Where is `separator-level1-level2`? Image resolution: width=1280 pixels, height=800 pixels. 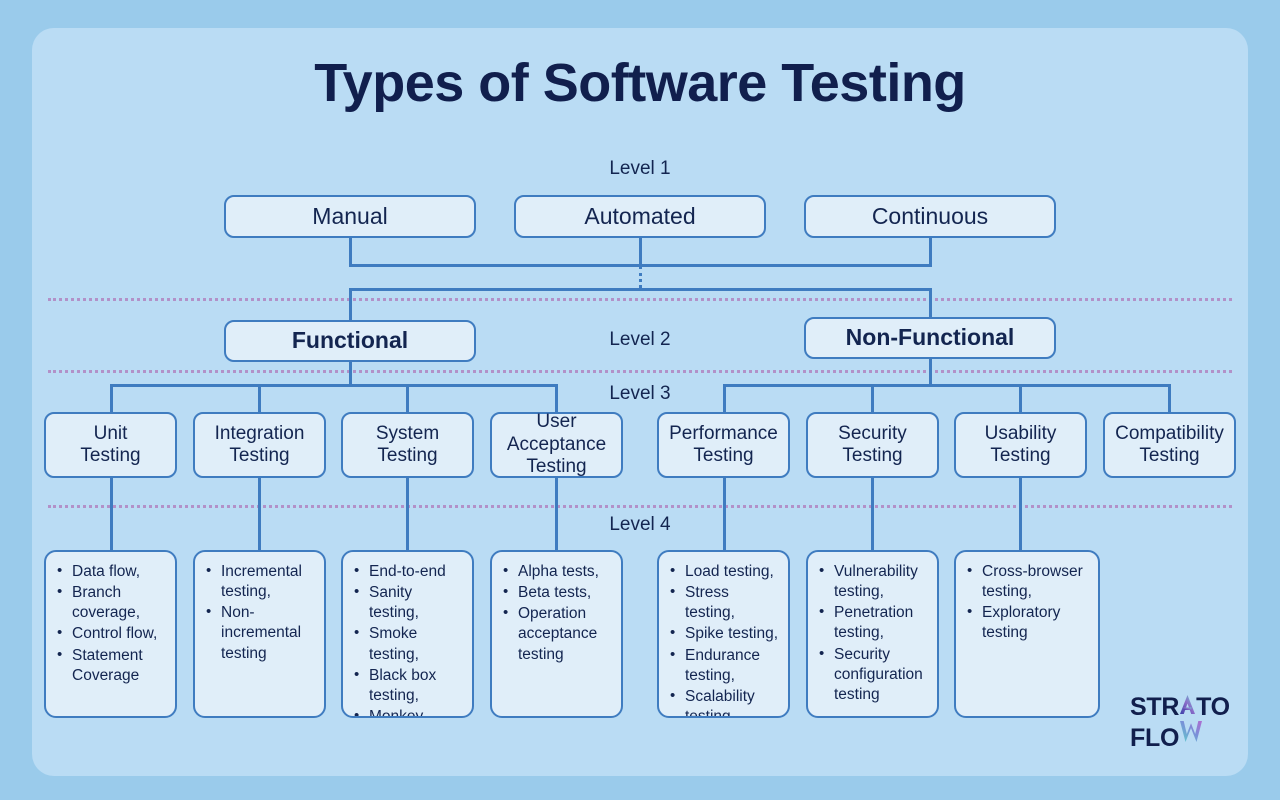 separator-level1-level2 is located at coordinates (640, 299).